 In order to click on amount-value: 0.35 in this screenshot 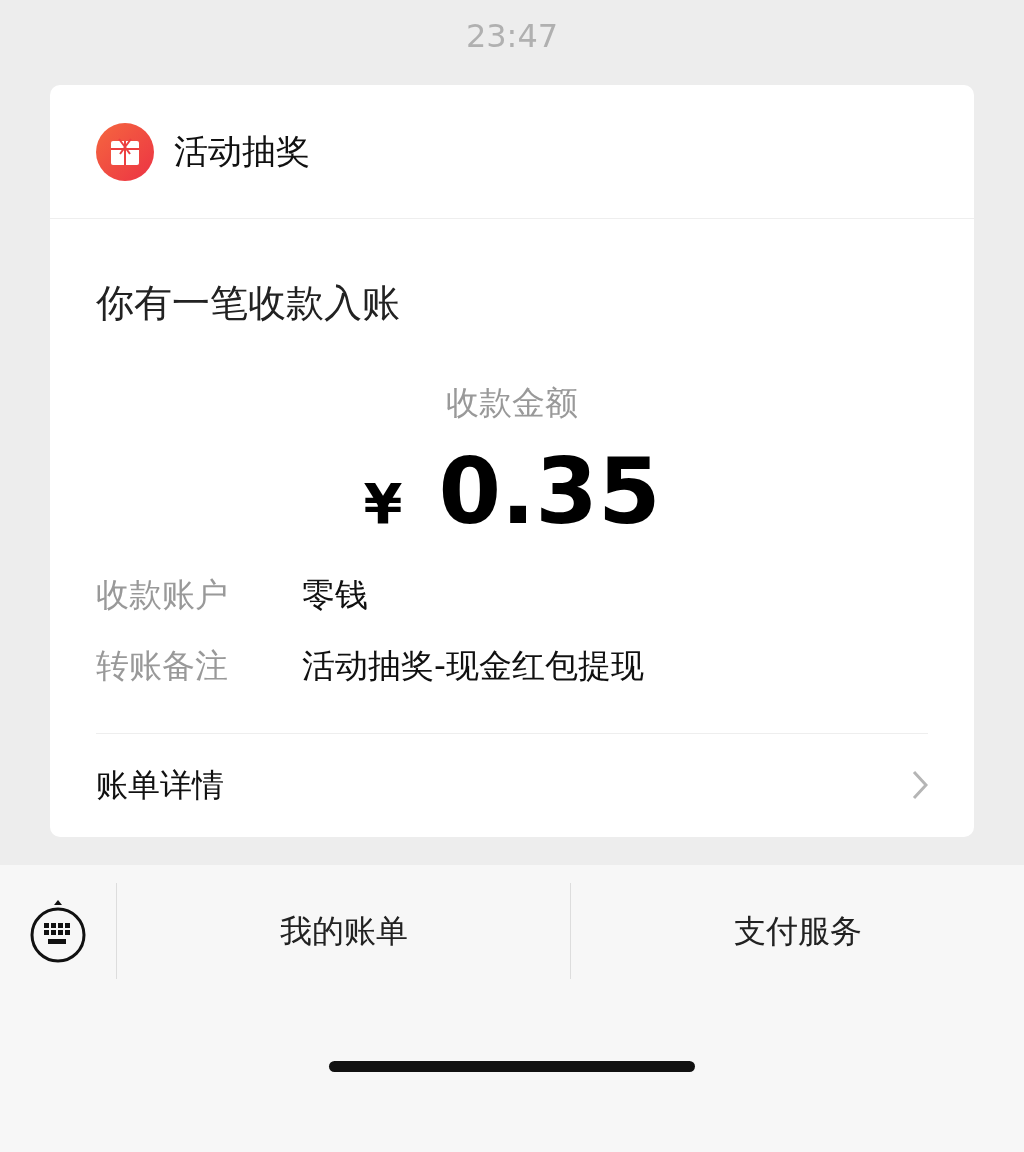, I will do `click(549, 491)`.